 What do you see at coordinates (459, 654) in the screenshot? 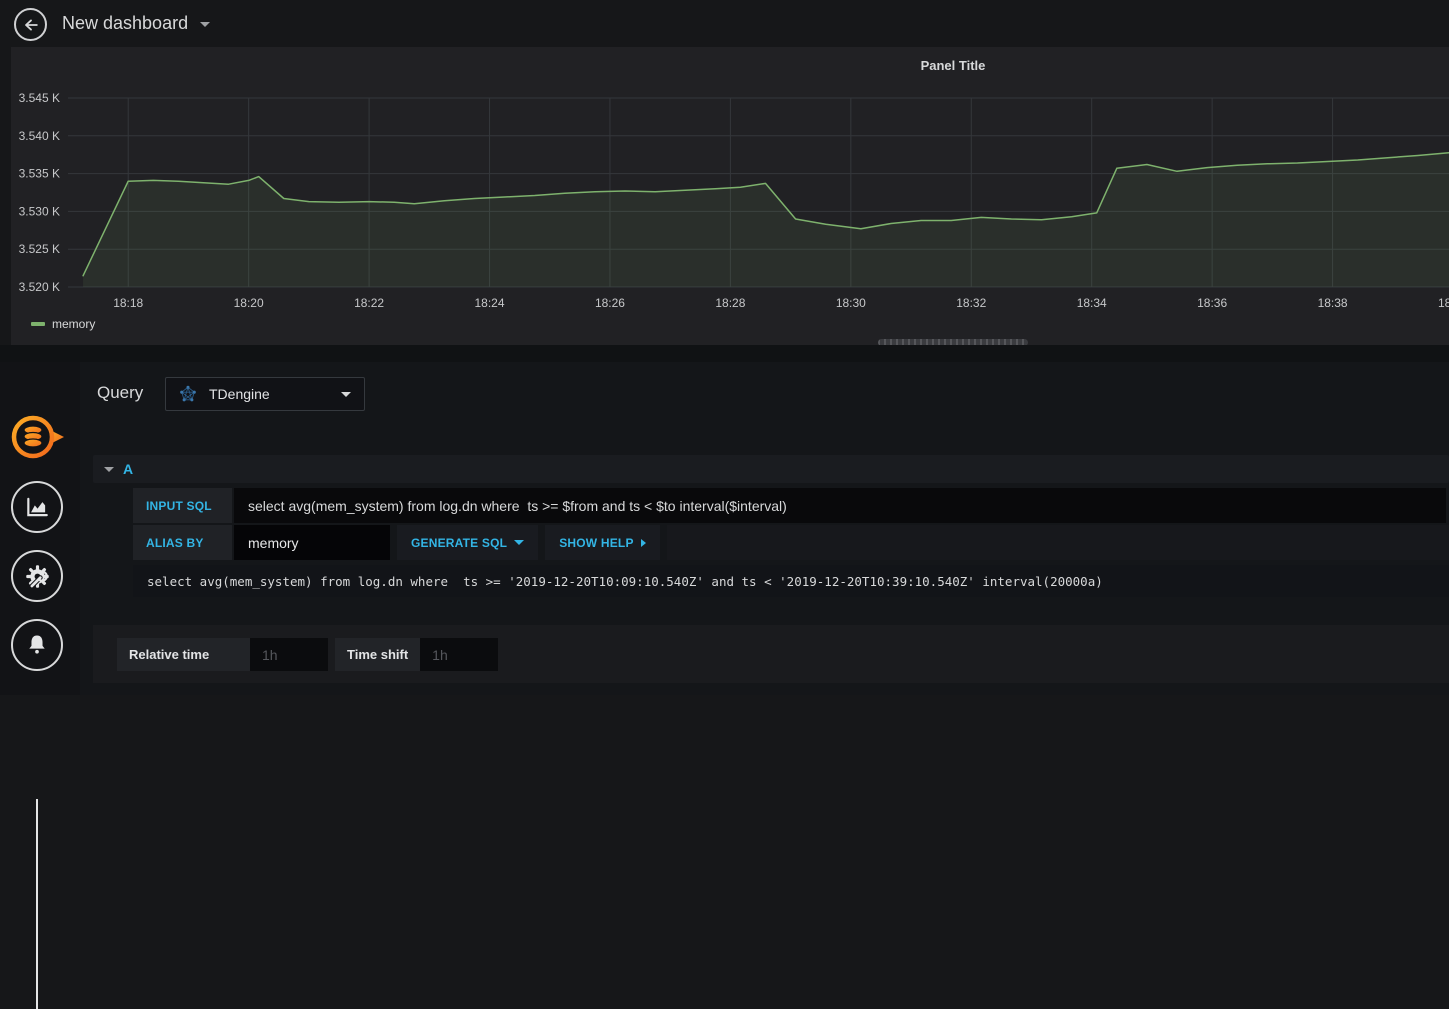
I see `time-shift-input` at bounding box center [459, 654].